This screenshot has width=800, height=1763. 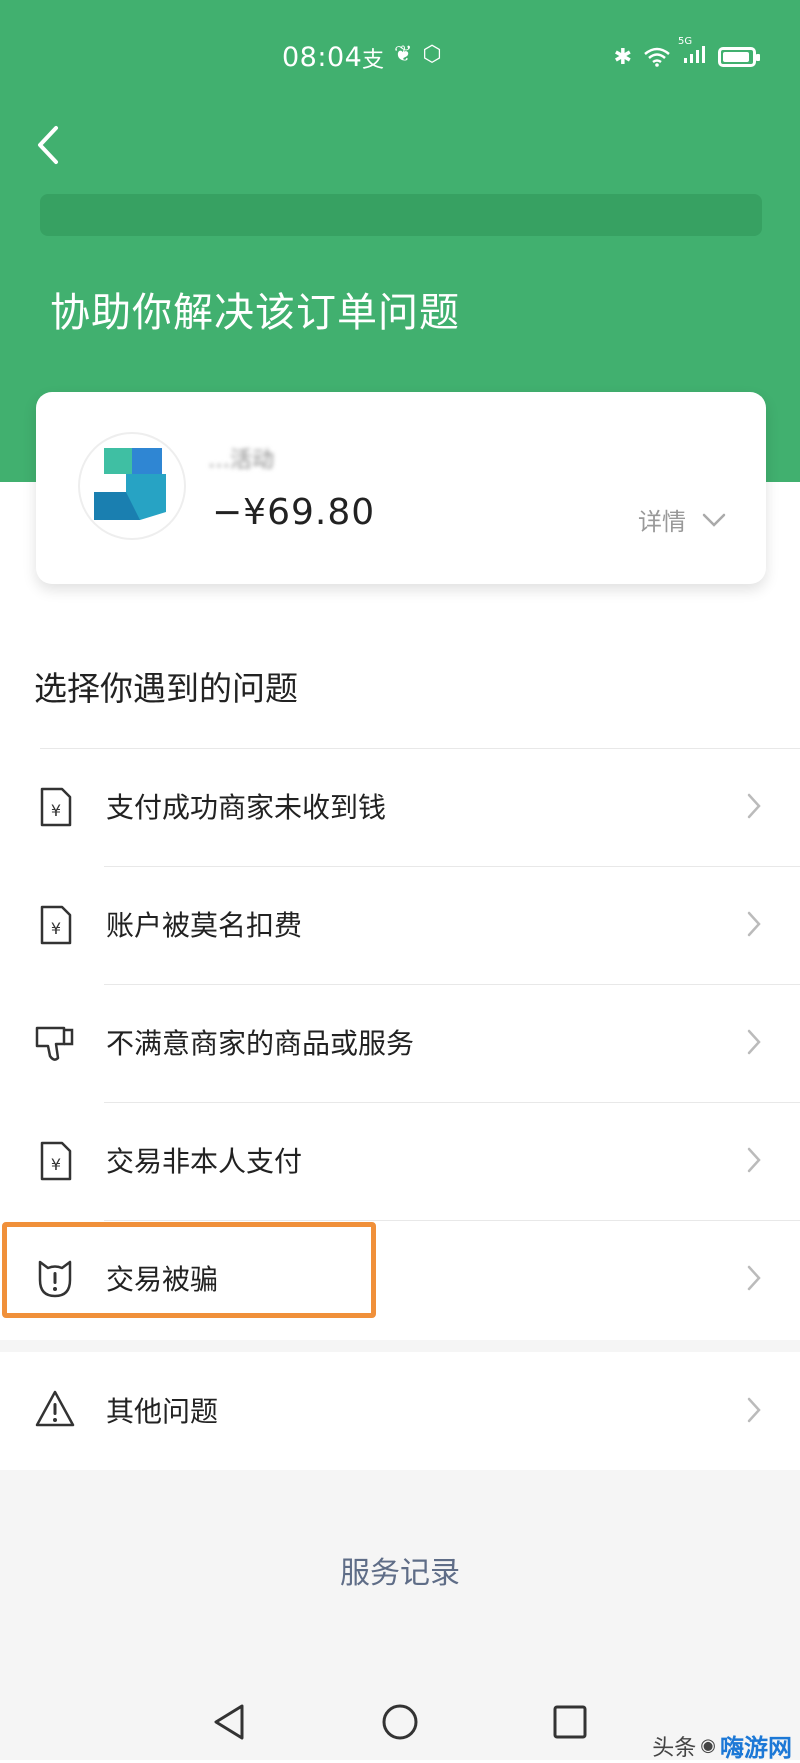 I want to click on watermark-source: 头条, so click(x=674, y=1748).